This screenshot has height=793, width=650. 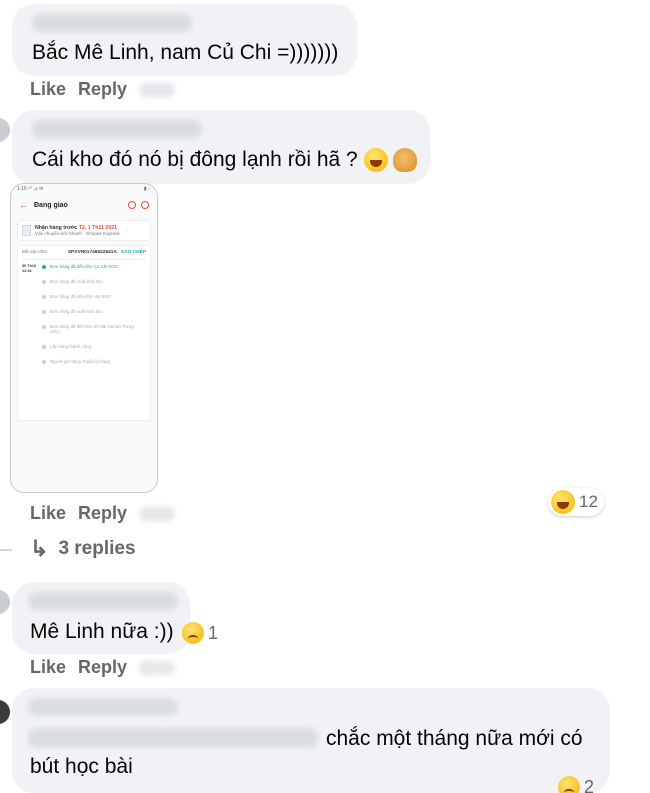 I want to click on comment-bubble-1: Bắc Mê Linh, nam Củ Chi =))))))), so click(x=184, y=40).